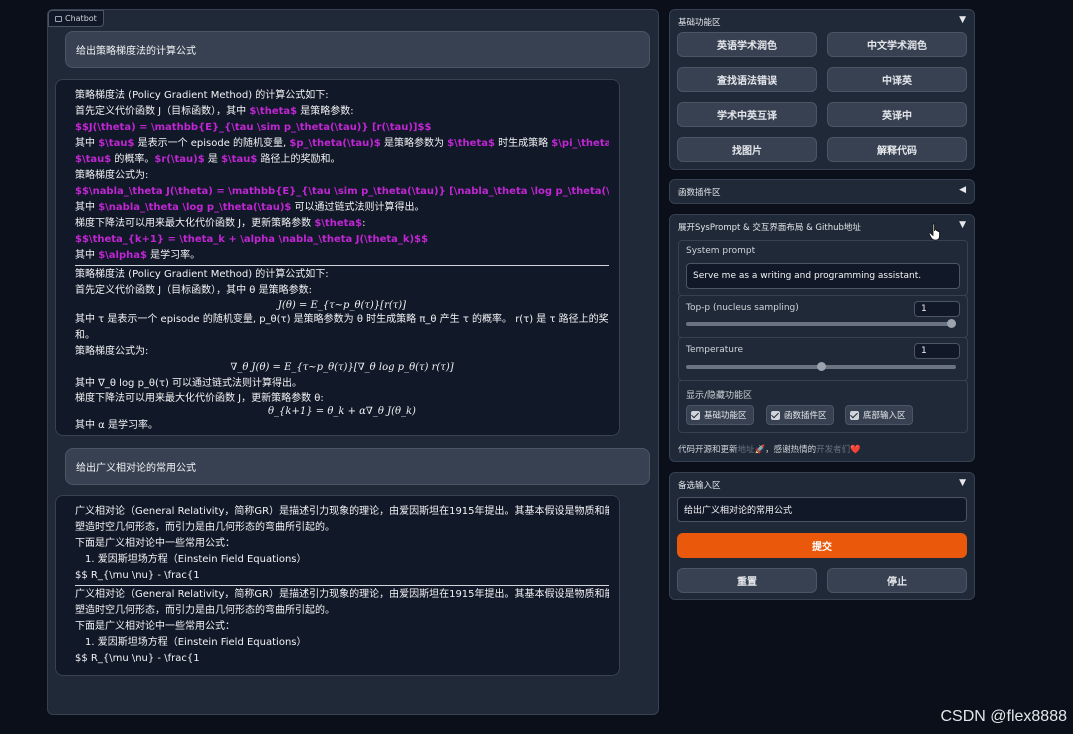 The height and width of the screenshot is (734, 1073). I want to click on btn-academic-translate: 学术中英互译, so click(747, 114).